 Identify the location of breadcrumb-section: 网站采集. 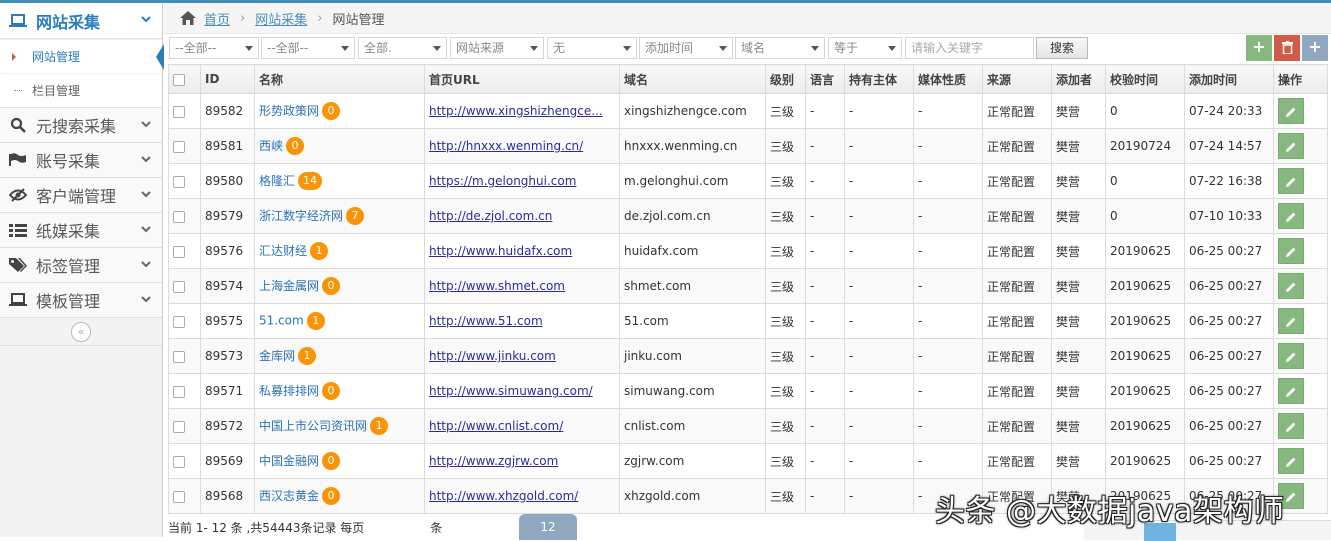
(281, 18).